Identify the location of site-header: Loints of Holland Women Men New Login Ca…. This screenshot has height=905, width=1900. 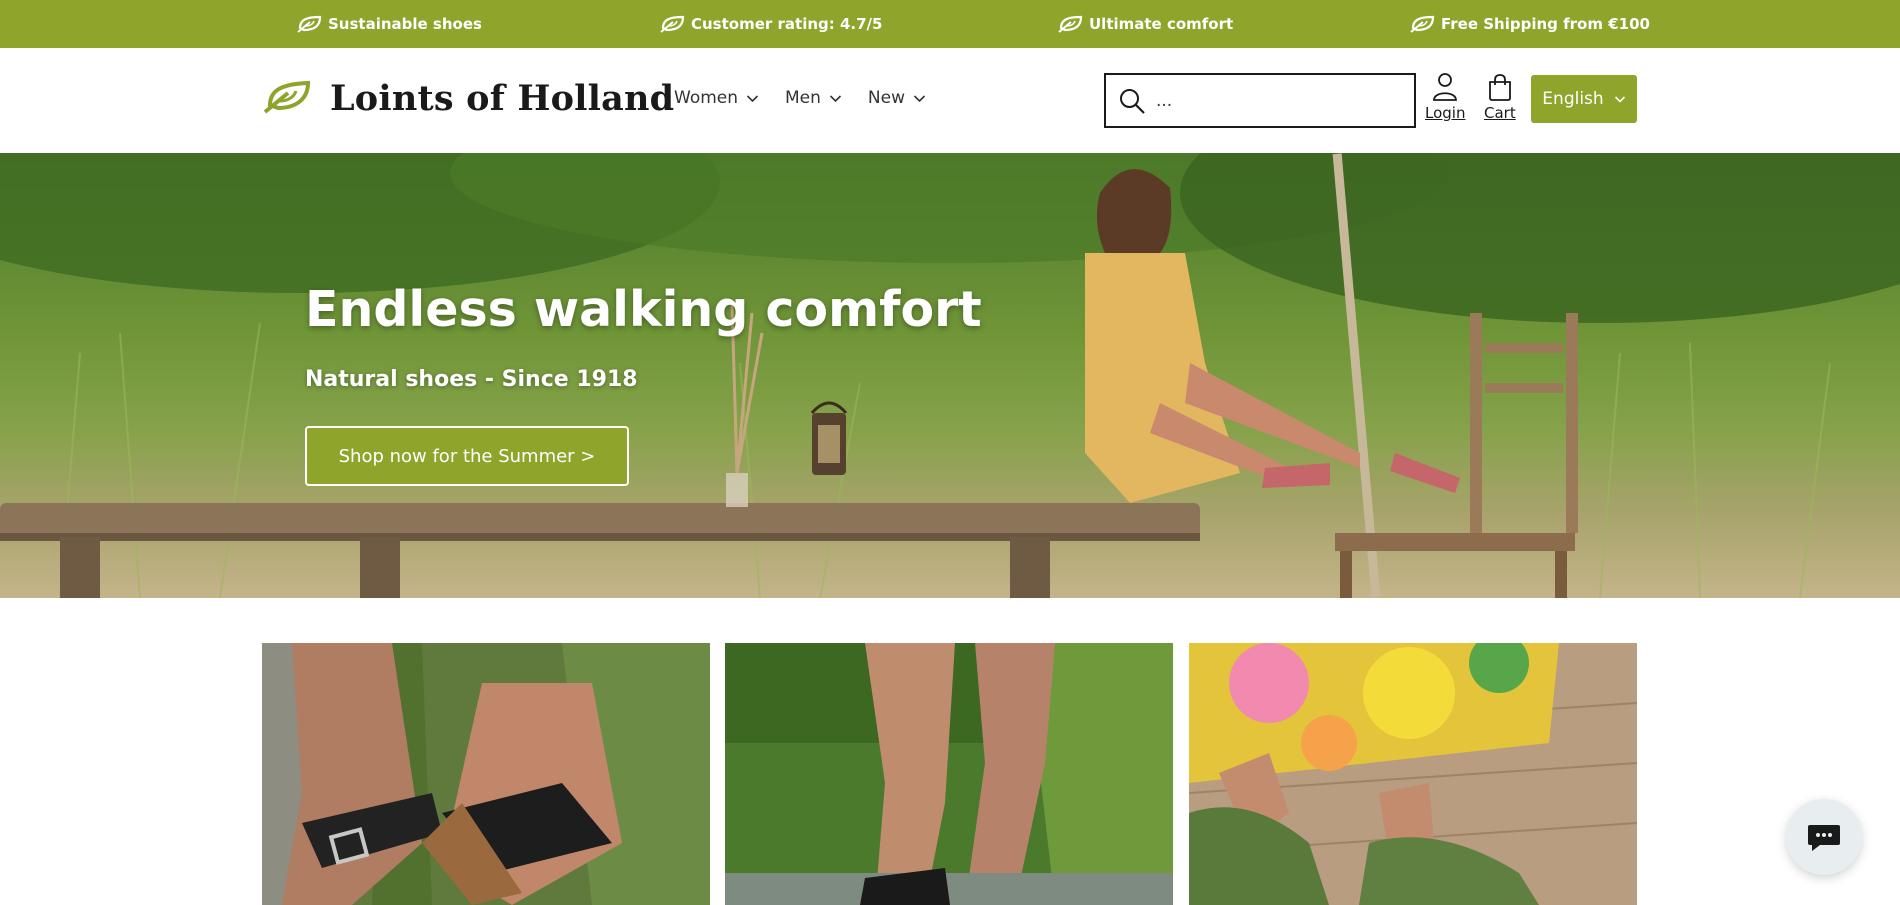
(950, 100).